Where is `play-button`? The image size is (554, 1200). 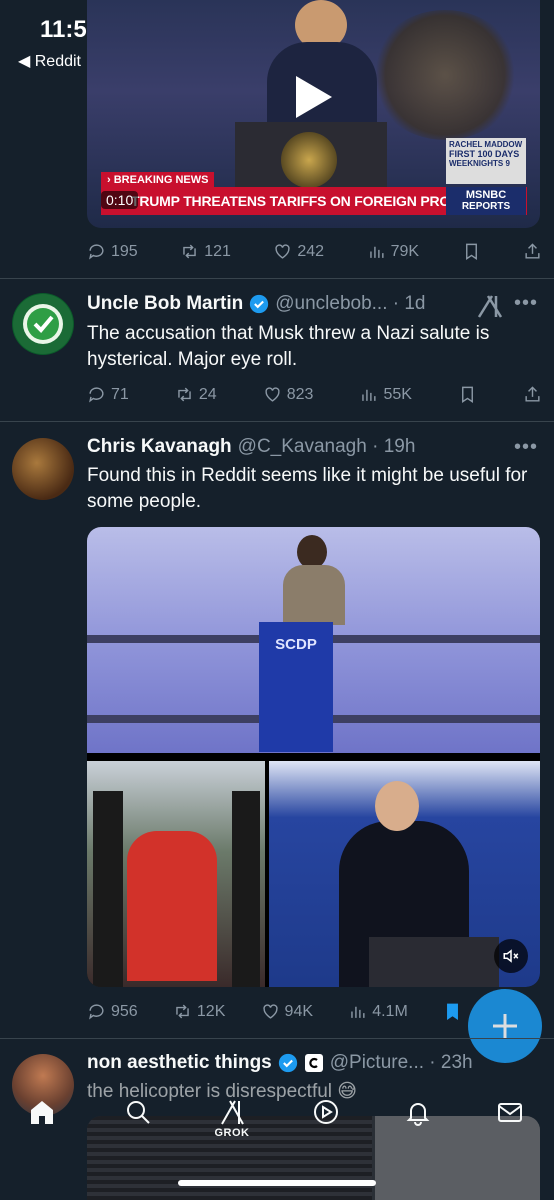
play-button is located at coordinates (313, 97).